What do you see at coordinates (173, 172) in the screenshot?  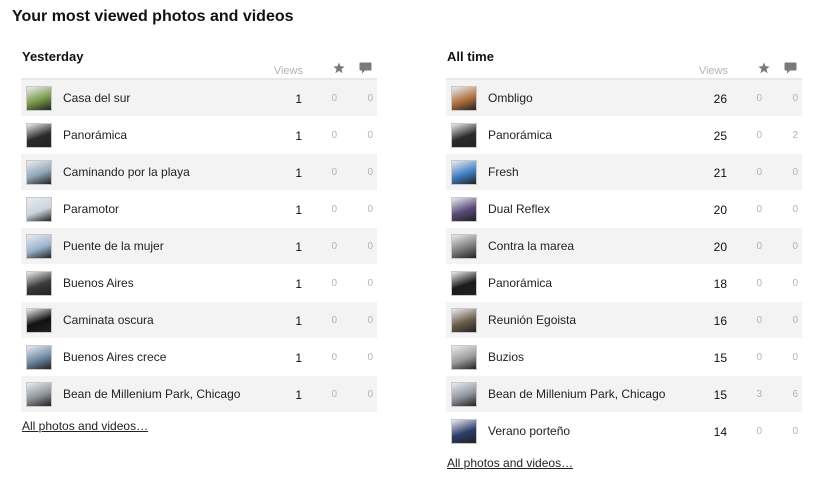 I see `photo-title-link: Caminando por la playa` at bounding box center [173, 172].